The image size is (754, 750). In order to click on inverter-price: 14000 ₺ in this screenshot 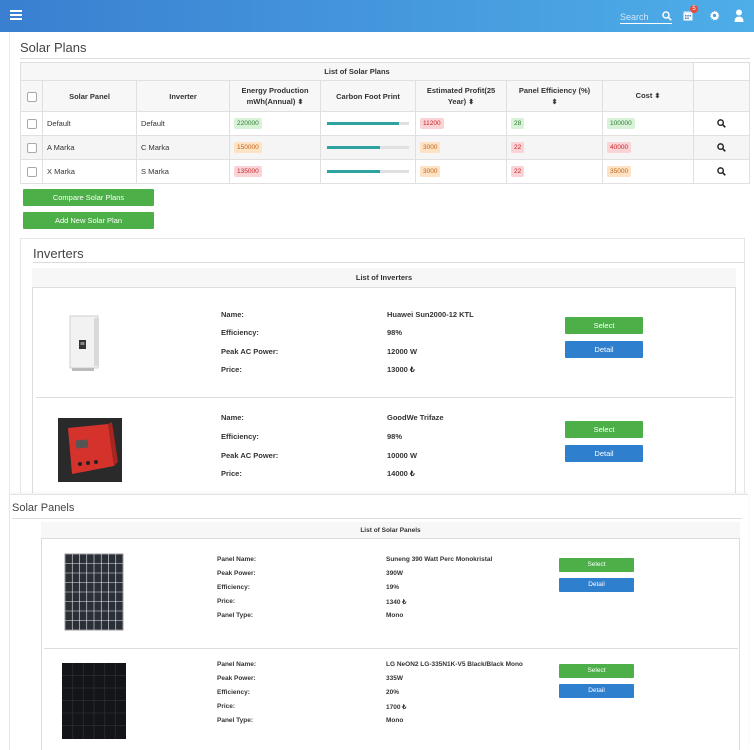, I will do `click(401, 473)`.